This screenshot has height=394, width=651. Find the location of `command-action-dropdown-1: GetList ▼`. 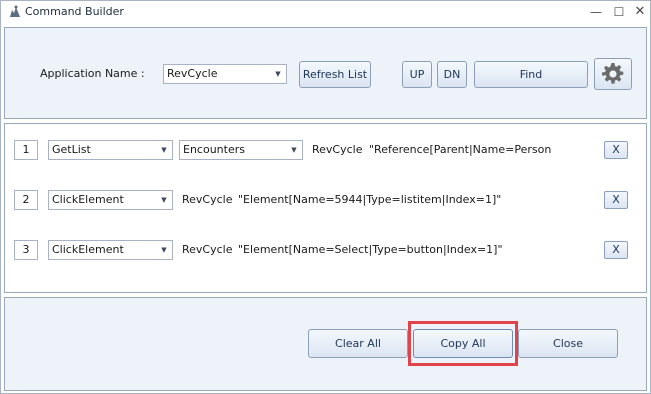

command-action-dropdown-1: GetList ▼ is located at coordinates (110, 150).